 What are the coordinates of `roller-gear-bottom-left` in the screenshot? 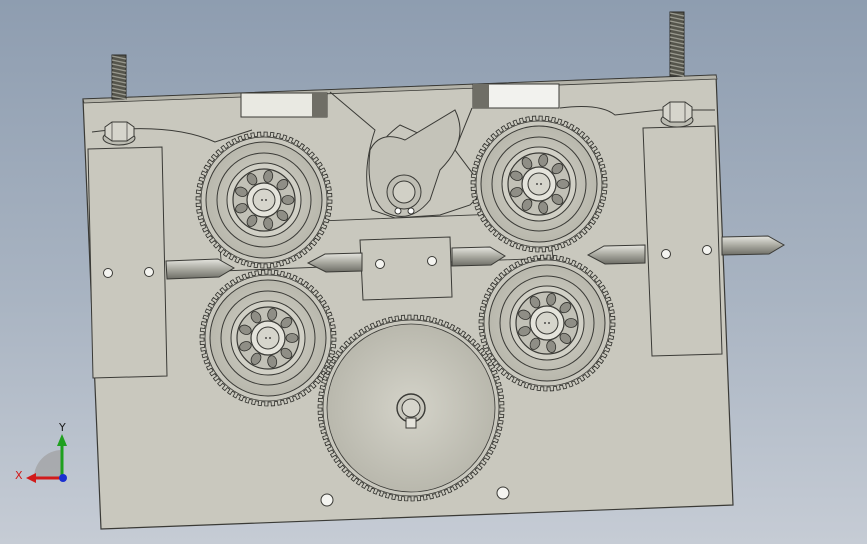 It's located at (268, 338).